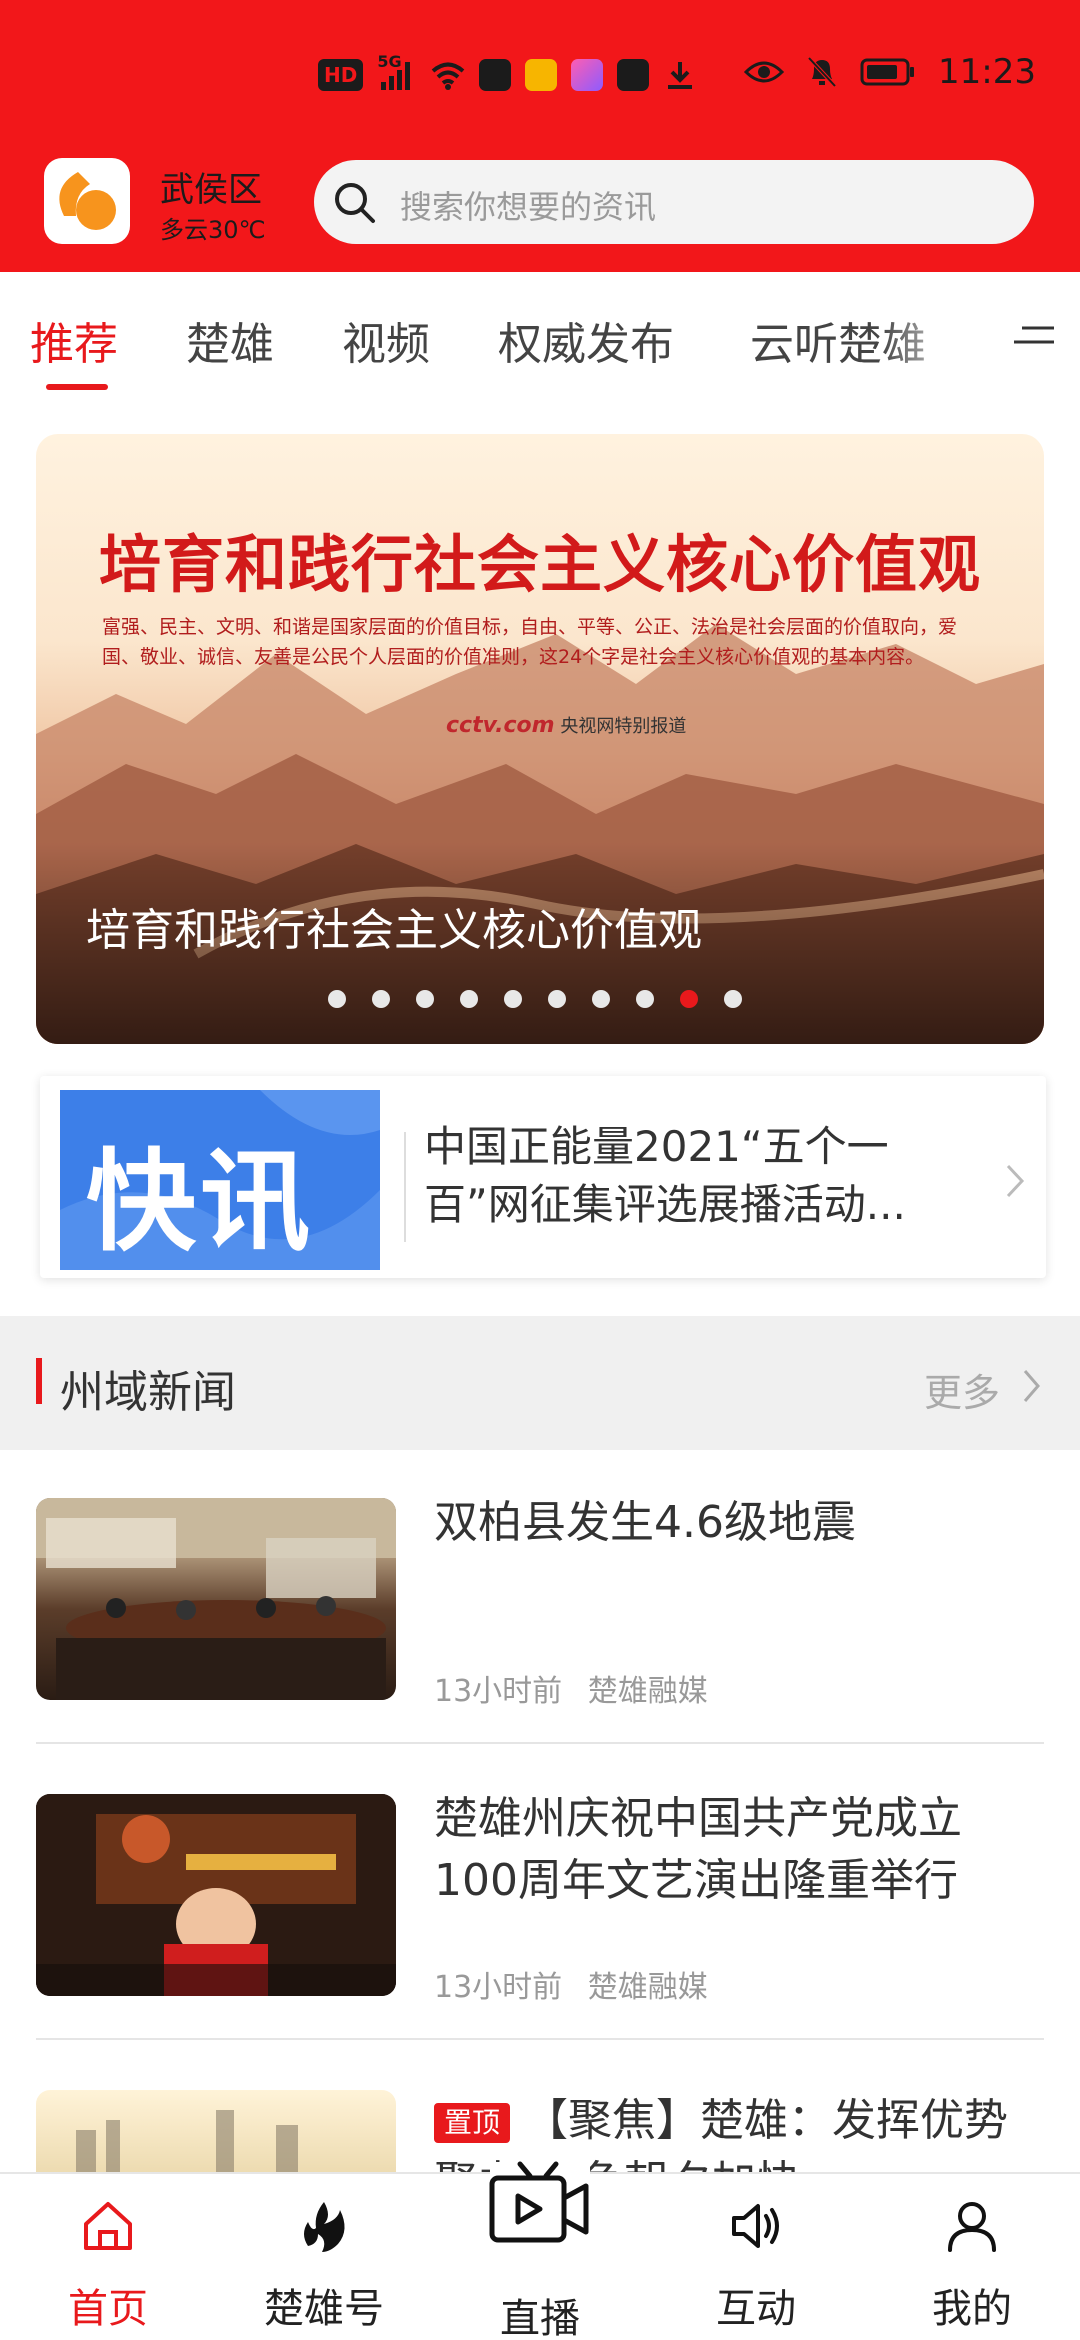 Image resolution: width=1080 pixels, height=2340 pixels. What do you see at coordinates (324, 2309) in the screenshot?
I see `nav-label: 楚雄号` at bounding box center [324, 2309].